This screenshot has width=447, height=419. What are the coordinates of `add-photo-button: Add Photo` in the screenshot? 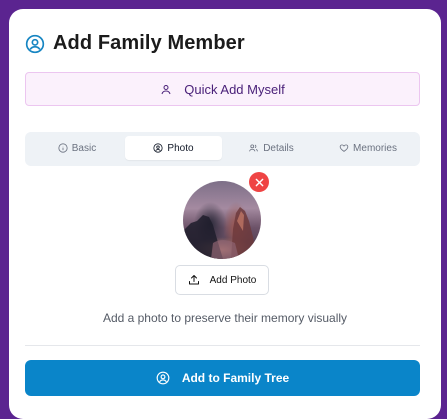 It's located at (222, 280).